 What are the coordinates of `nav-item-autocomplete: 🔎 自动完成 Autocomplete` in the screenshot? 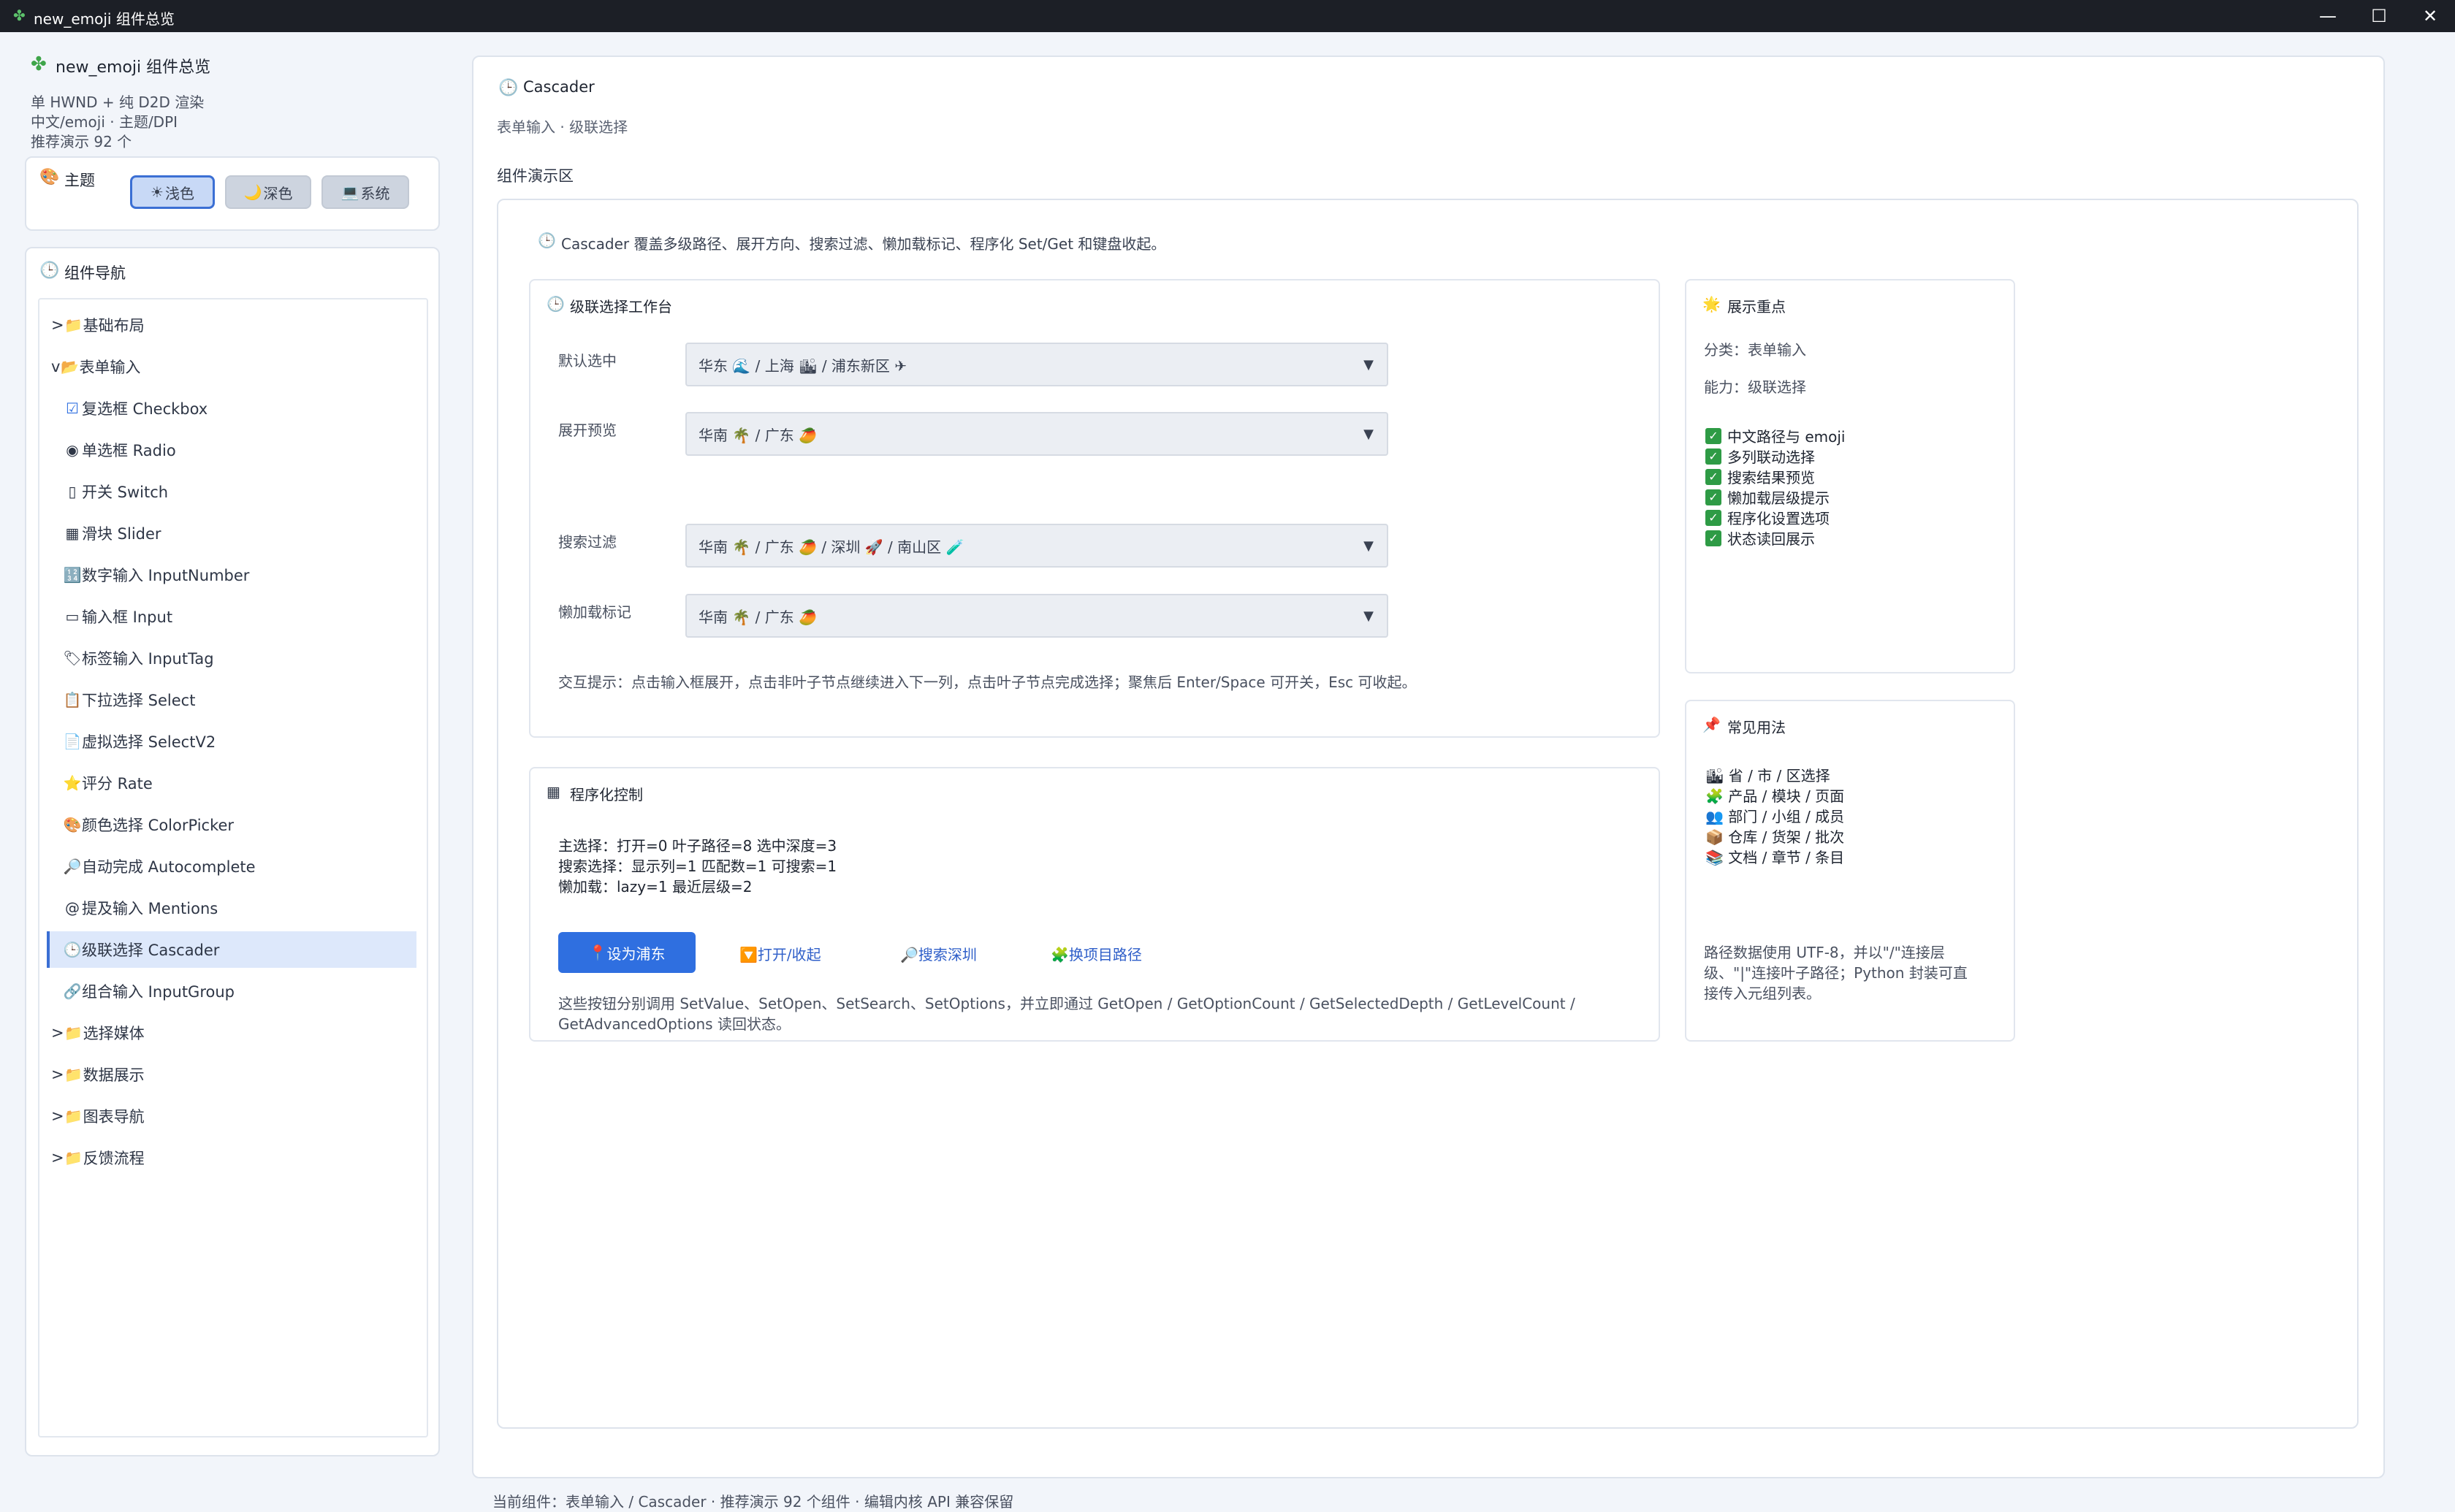 It's located at (239, 866).